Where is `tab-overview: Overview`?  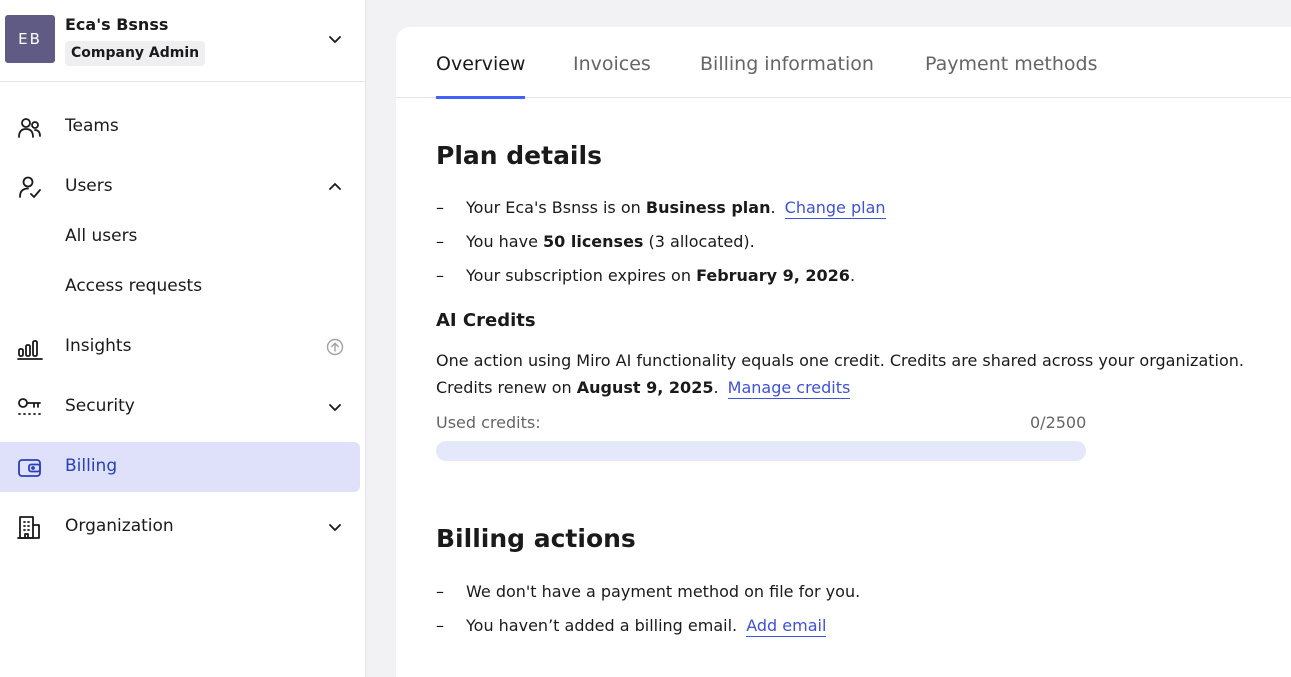 tab-overview: Overview is located at coordinates (481, 76).